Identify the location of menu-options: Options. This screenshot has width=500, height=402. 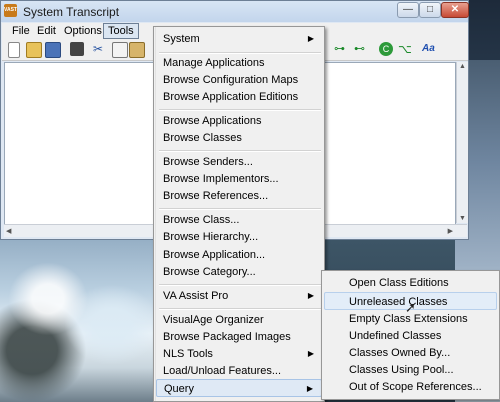
(83, 31).